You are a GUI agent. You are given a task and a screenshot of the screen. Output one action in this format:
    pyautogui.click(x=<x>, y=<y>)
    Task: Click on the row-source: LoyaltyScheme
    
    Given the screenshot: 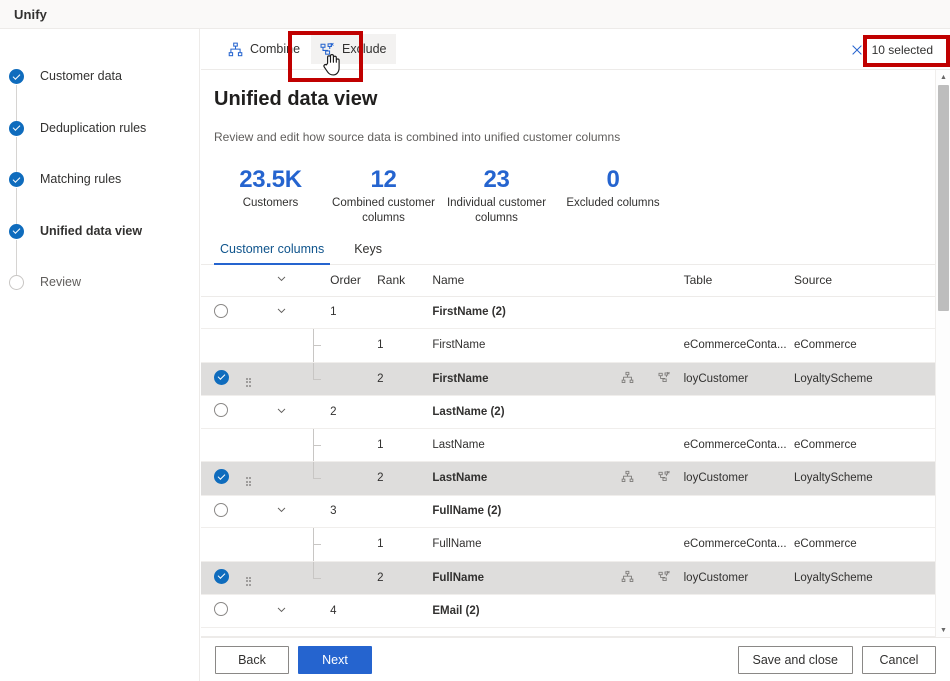 What is the action you would take?
    pyautogui.click(x=864, y=379)
    